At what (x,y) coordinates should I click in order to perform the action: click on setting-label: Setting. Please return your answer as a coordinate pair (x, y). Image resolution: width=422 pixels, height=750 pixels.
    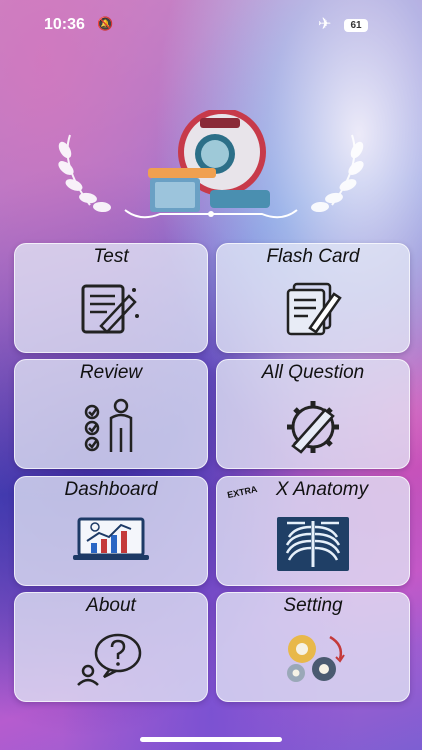
    Looking at the image, I should click on (313, 605).